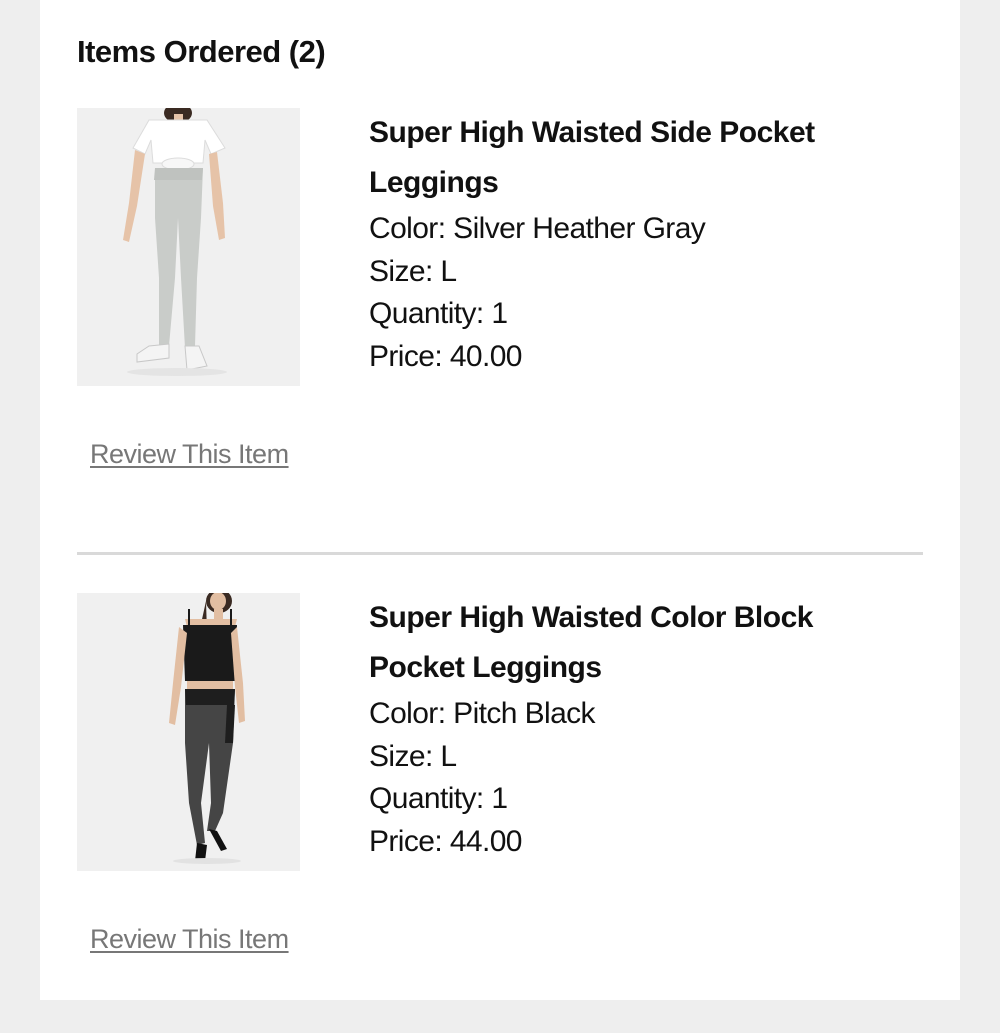 Image resolution: width=1000 pixels, height=1033 pixels. Describe the element at coordinates (446, 841) in the screenshot. I see `item-price: Price: 44.00` at that location.